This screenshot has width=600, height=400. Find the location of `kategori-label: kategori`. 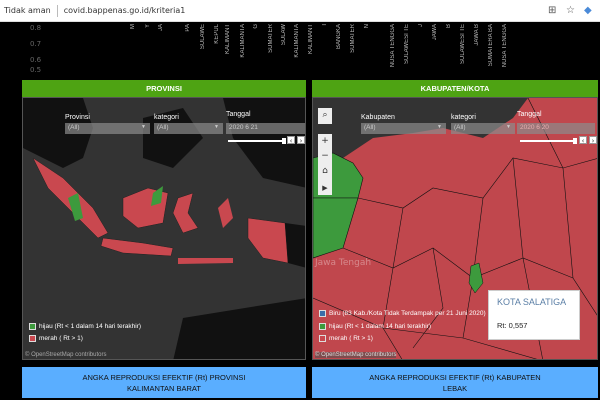

kategori-label: kategori is located at coordinates (463, 117).